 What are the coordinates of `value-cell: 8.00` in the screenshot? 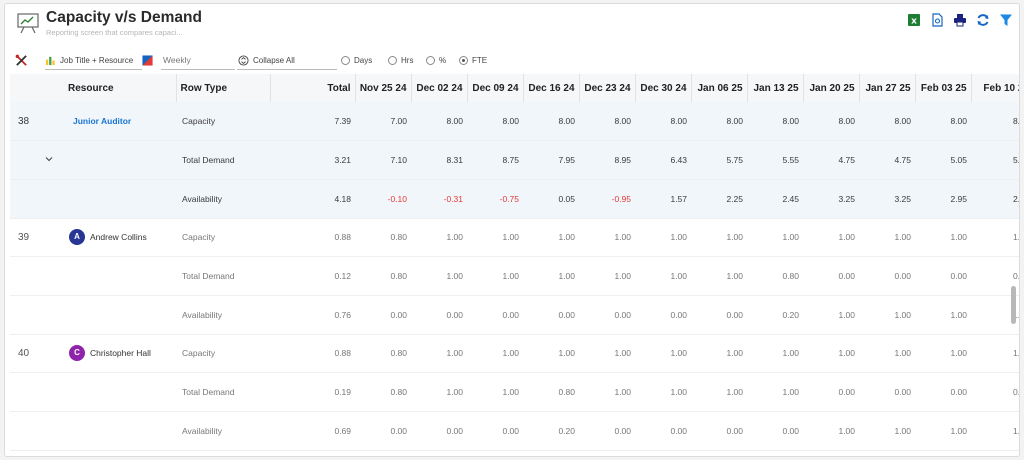 It's located at (995, 122).